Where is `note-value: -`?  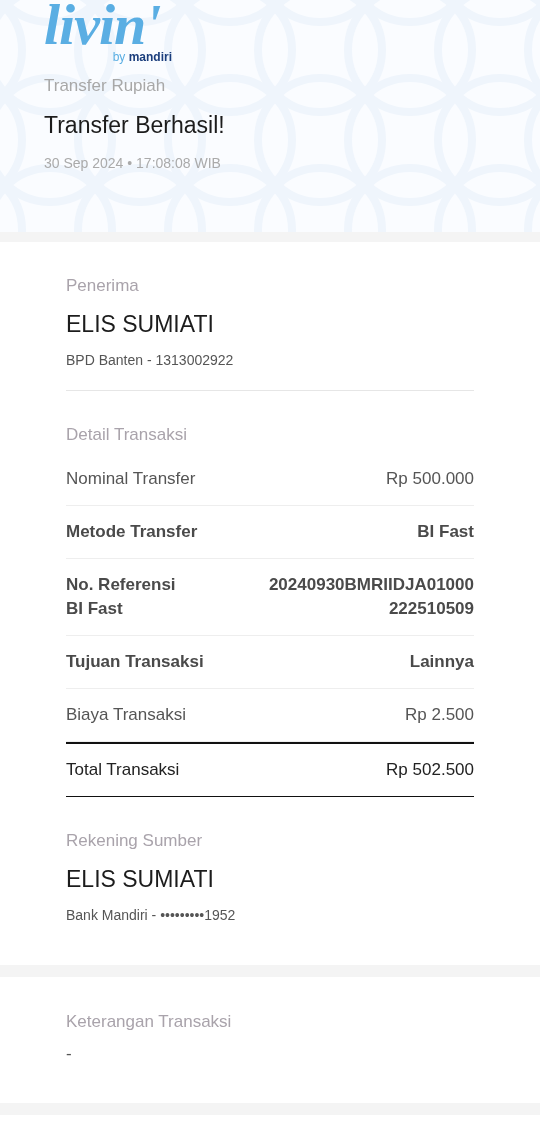 note-value: - is located at coordinates (69, 1054).